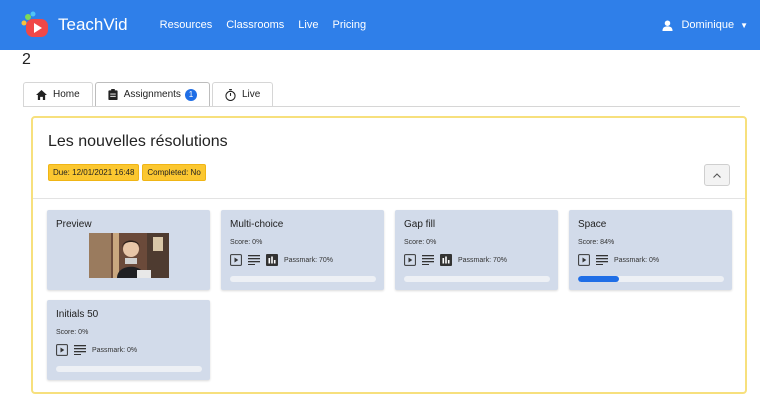 This screenshot has width=760, height=396. What do you see at coordinates (349, 25) in the screenshot?
I see `nav-link-pricing: Pricing` at bounding box center [349, 25].